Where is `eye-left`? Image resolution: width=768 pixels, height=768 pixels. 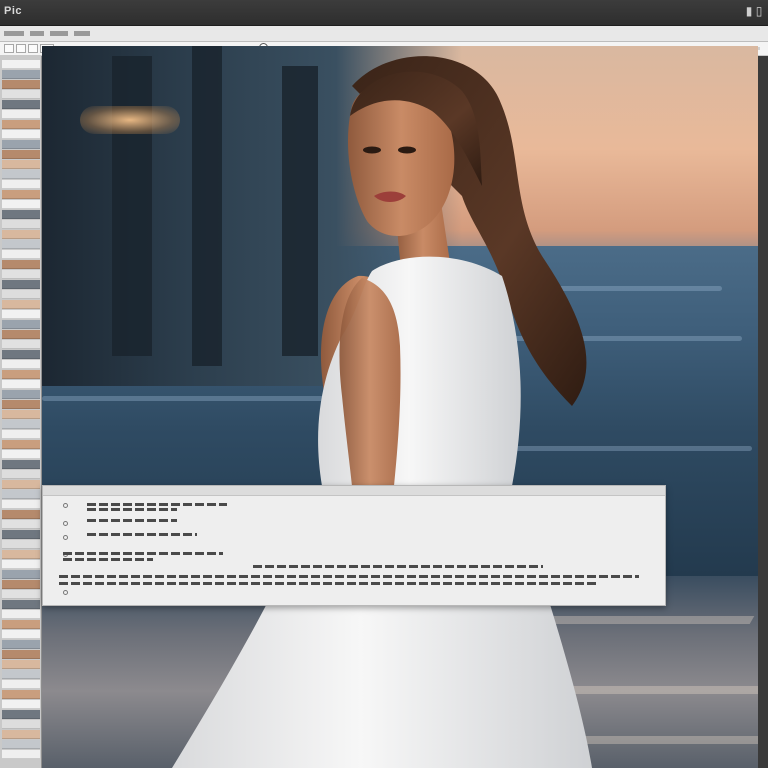 eye-left is located at coordinates (372, 150).